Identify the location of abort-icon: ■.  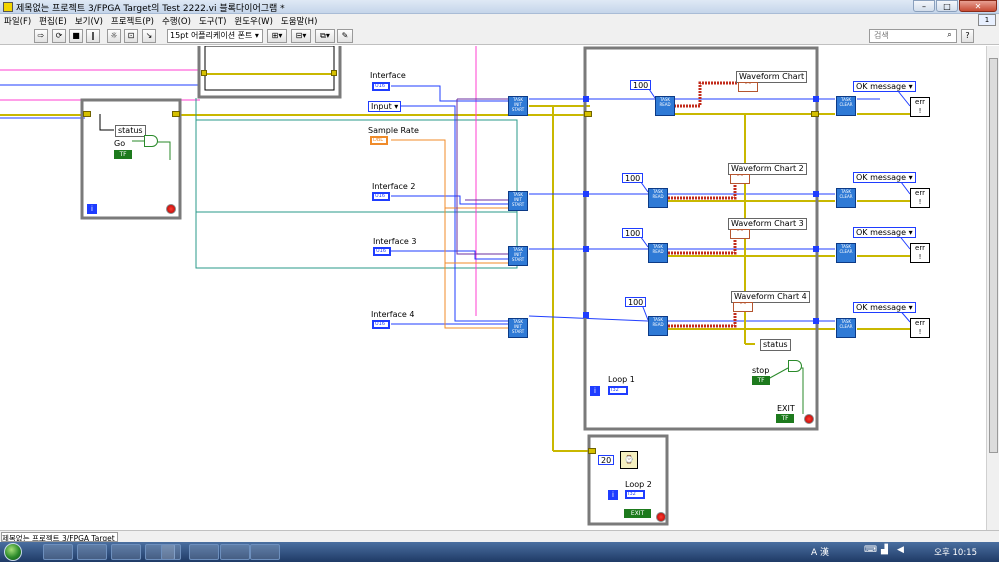
(76, 36).